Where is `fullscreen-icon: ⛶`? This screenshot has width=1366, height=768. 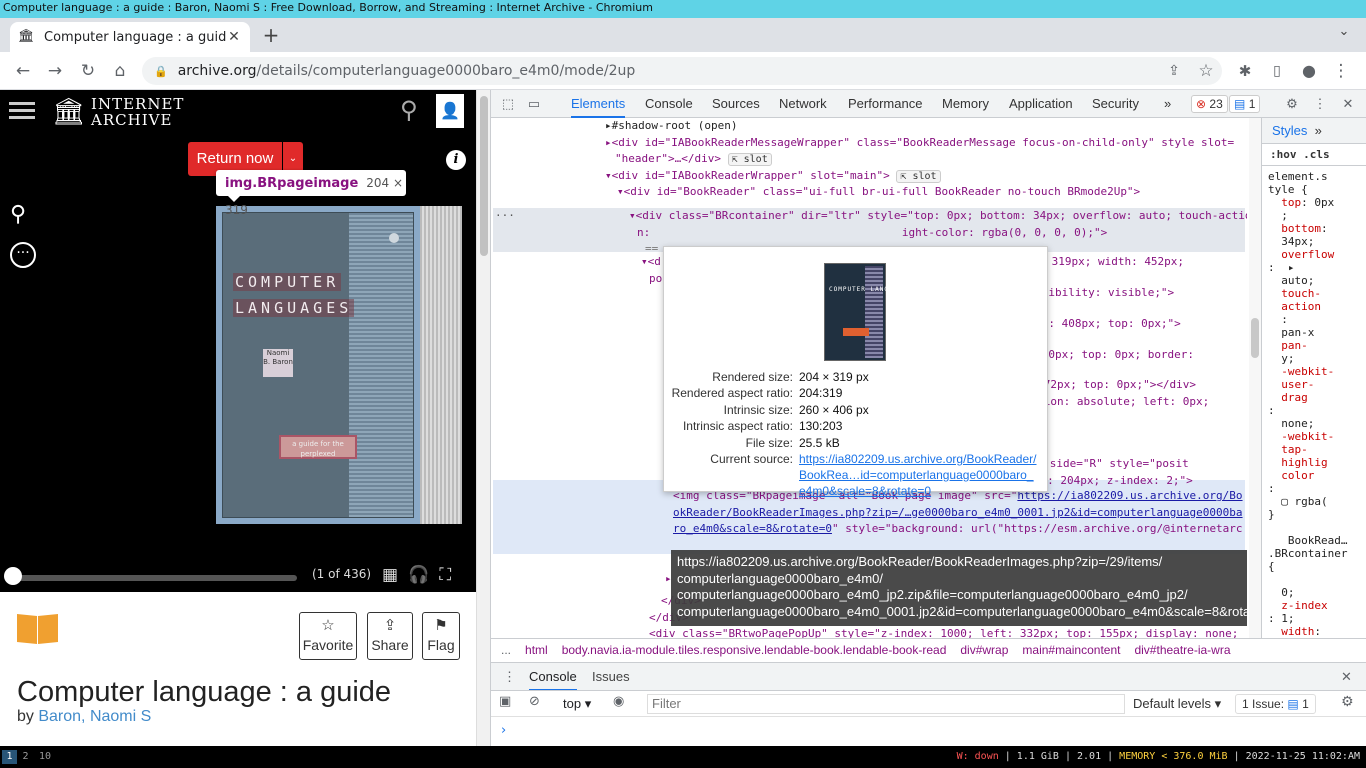 fullscreen-icon: ⛶ is located at coordinates (450, 575).